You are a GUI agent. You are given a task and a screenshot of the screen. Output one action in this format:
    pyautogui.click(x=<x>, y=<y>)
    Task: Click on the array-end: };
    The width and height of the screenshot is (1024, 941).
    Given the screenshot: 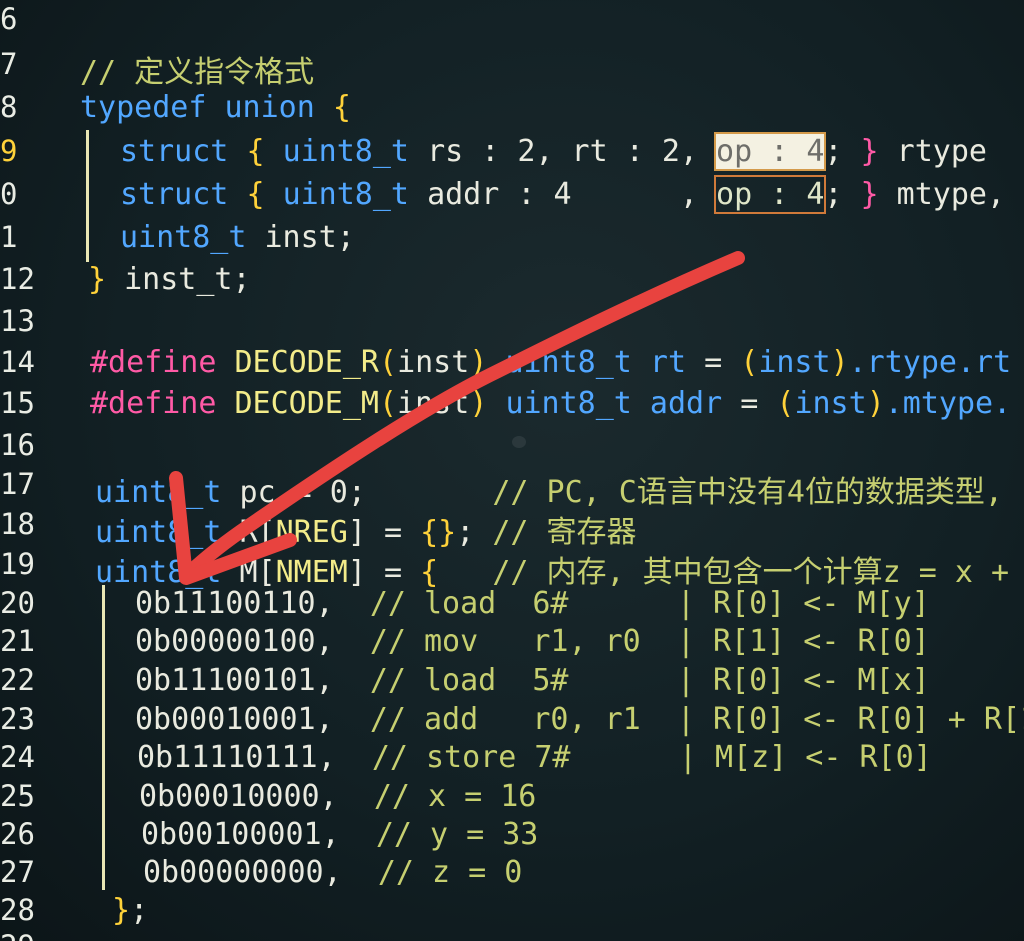 What is the action you would take?
    pyautogui.click(x=130, y=910)
    